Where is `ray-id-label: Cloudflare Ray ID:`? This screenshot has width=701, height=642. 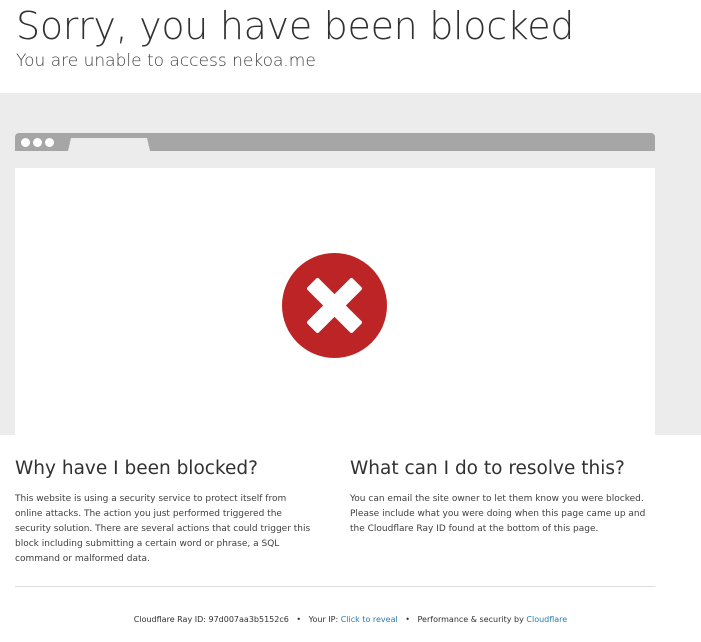 ray-id-label: Cloudflare Ray ID: is located at coordinates (169, 619).